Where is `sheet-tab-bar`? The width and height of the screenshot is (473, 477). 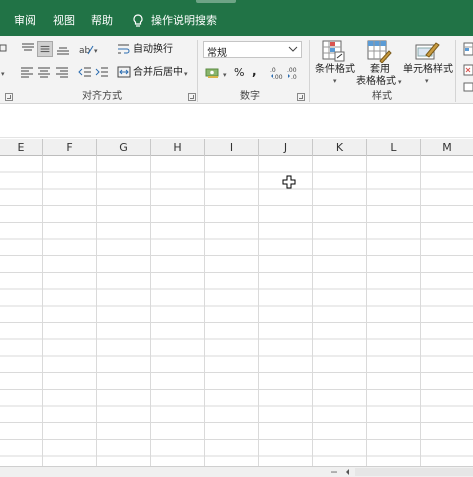
sheet-tab-bar is located at coordinates (236, 471).